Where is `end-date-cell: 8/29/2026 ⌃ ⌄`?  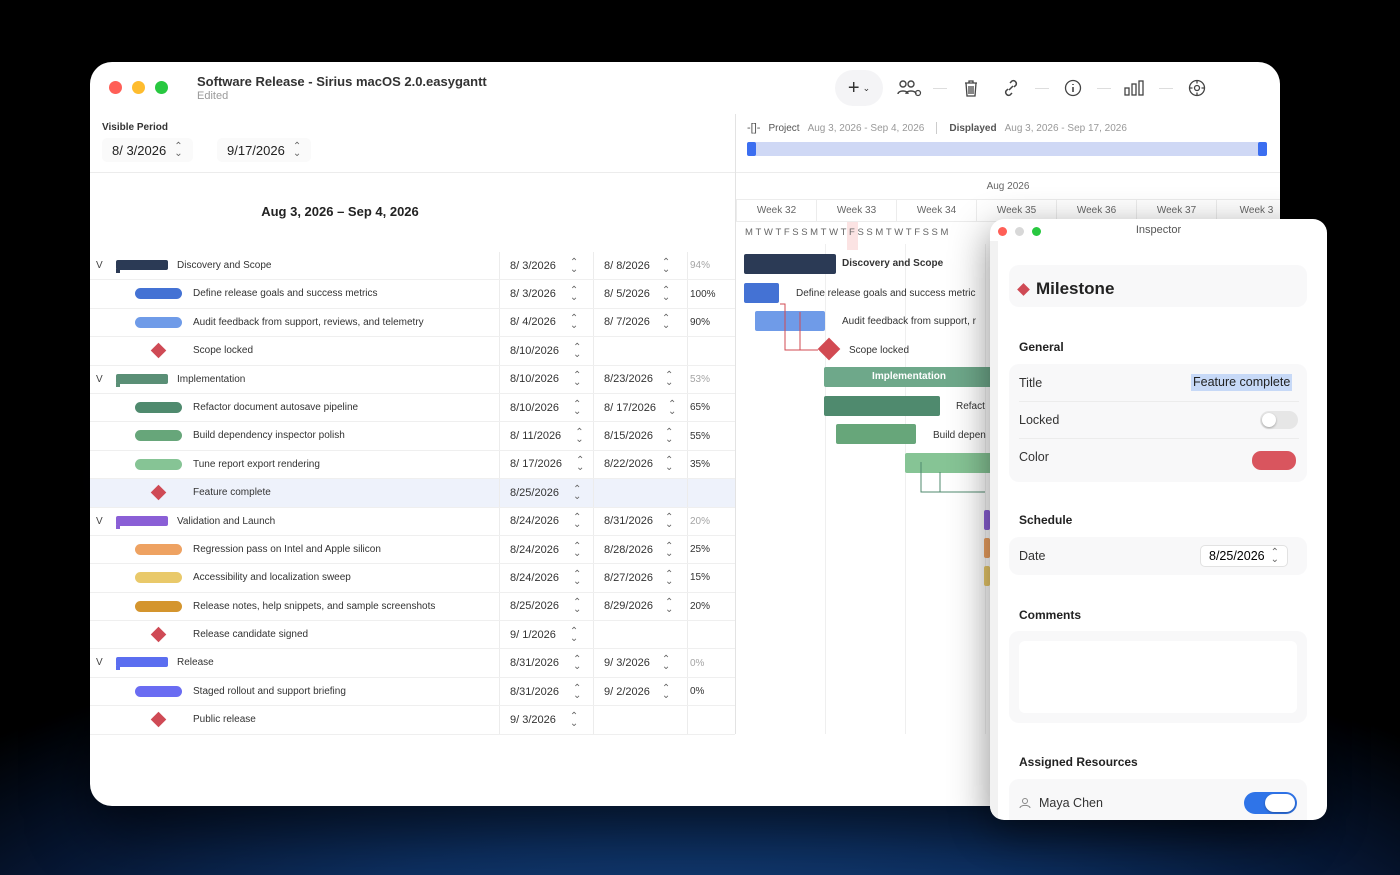
end-date-cell: 8/29/2026 ⌃ ⌄ is located at coordinates (640, 606).